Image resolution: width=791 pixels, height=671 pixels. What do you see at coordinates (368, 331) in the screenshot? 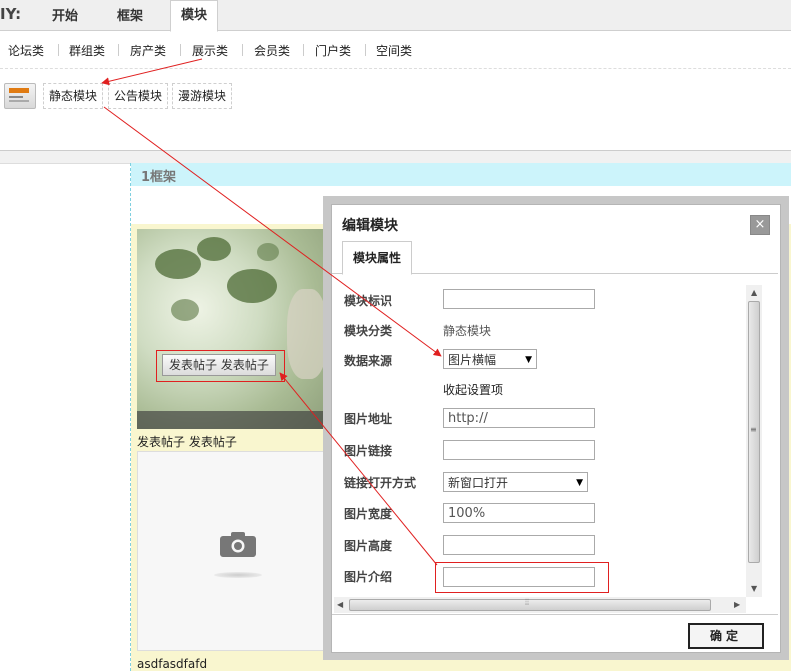
I see `module-category-label: 模块分类` at bounding box center [368, 331].